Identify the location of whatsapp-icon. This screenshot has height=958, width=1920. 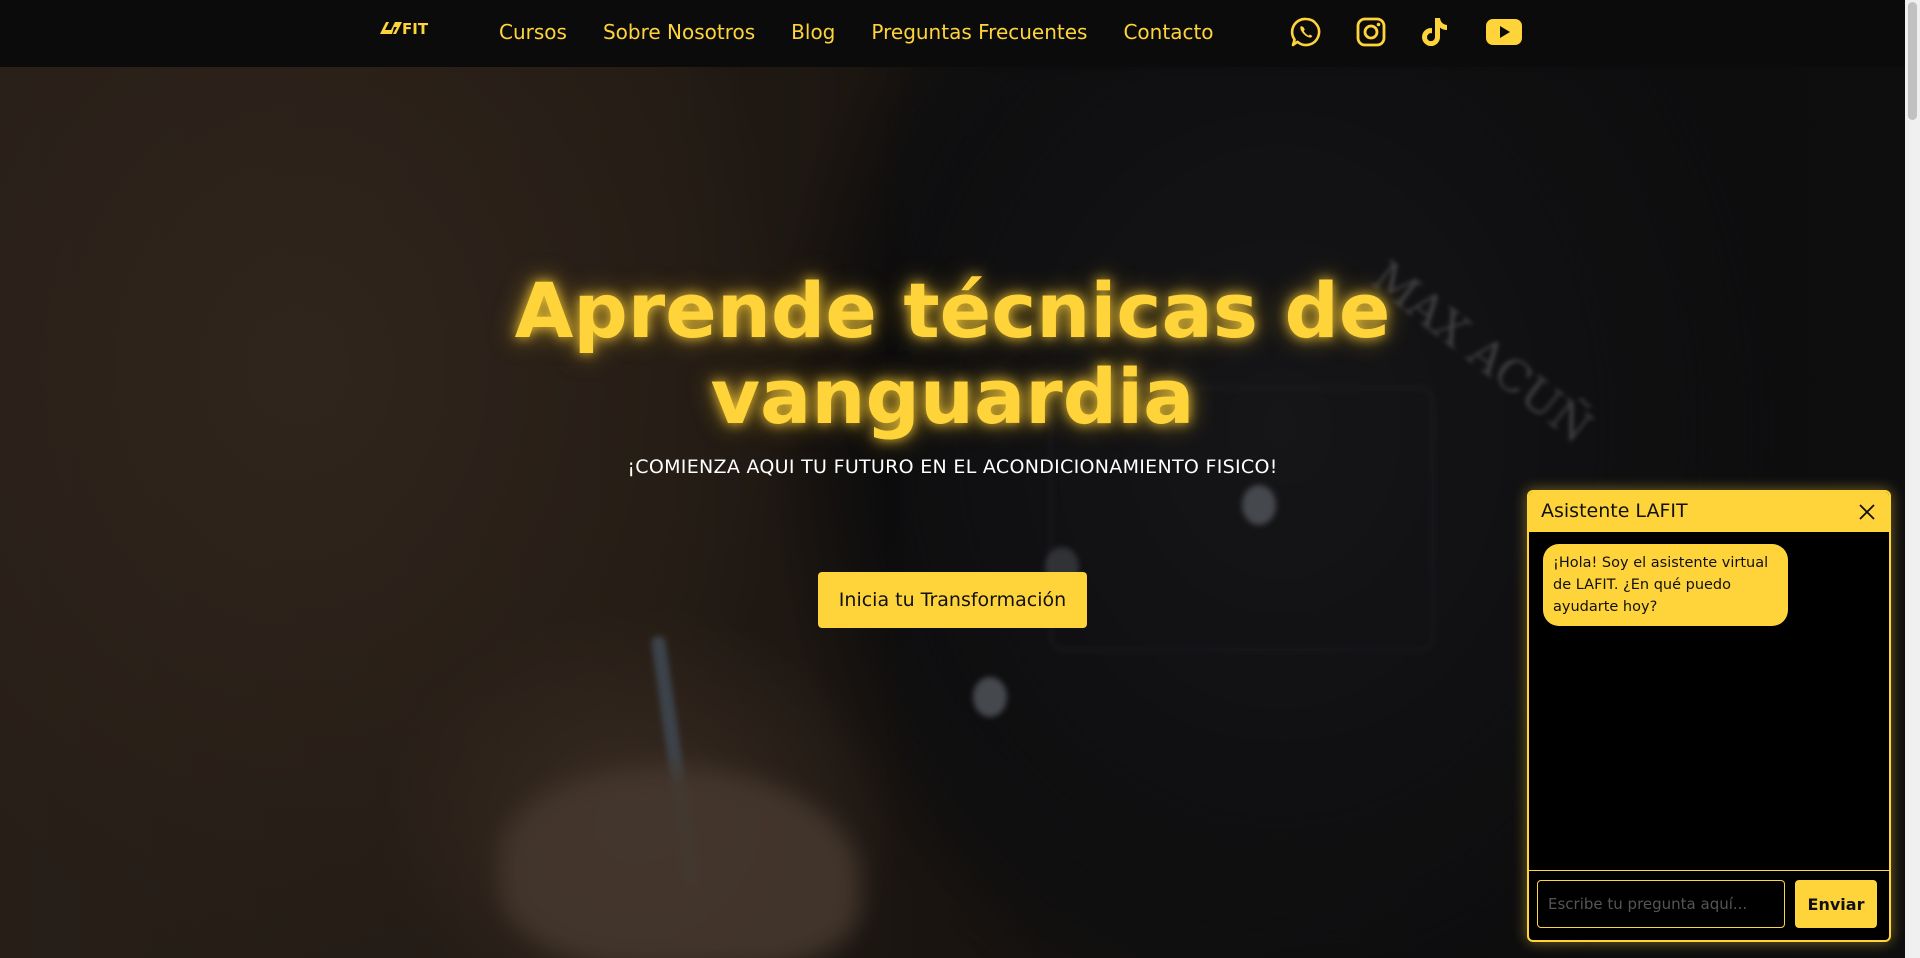
(1306, 32).